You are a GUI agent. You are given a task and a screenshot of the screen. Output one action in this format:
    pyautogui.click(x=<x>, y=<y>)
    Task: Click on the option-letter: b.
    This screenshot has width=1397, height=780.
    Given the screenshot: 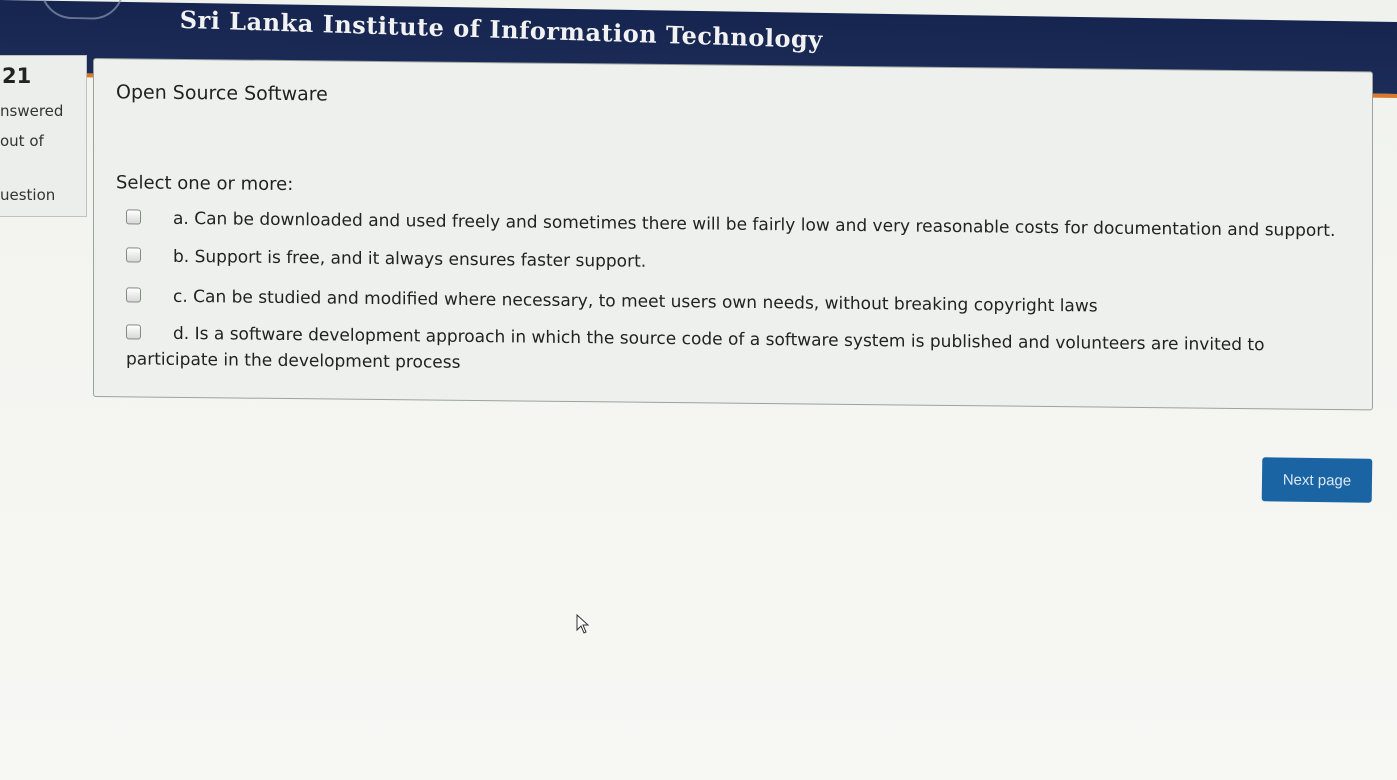 What is the action you would take?
    pyautogui.click(x=181, y=257)
    